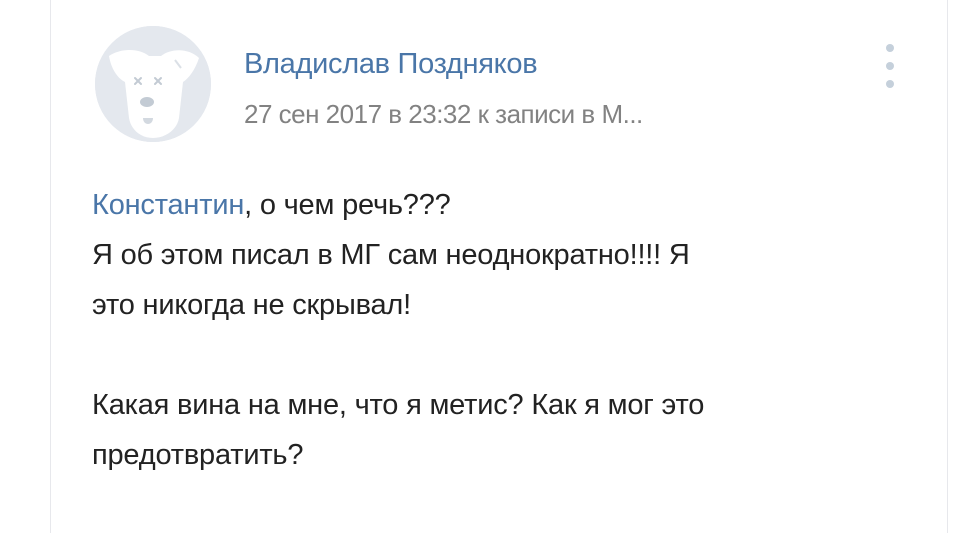 This screenshot has height=533, width=972. Describe the element at coordinates (391, 64) in the screenshot. I see `author-name-link: Владислав Поздняков` at that location.